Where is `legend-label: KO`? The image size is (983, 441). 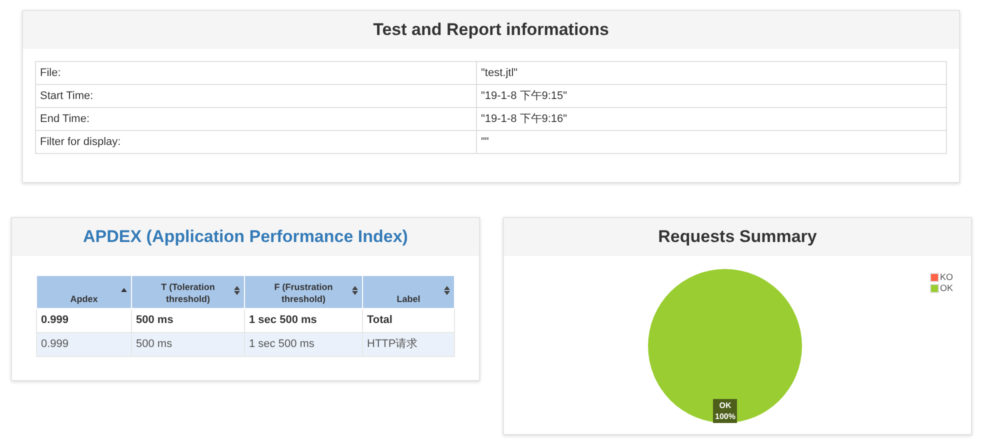 legend-label: KO is located at coordinates (947, 277).